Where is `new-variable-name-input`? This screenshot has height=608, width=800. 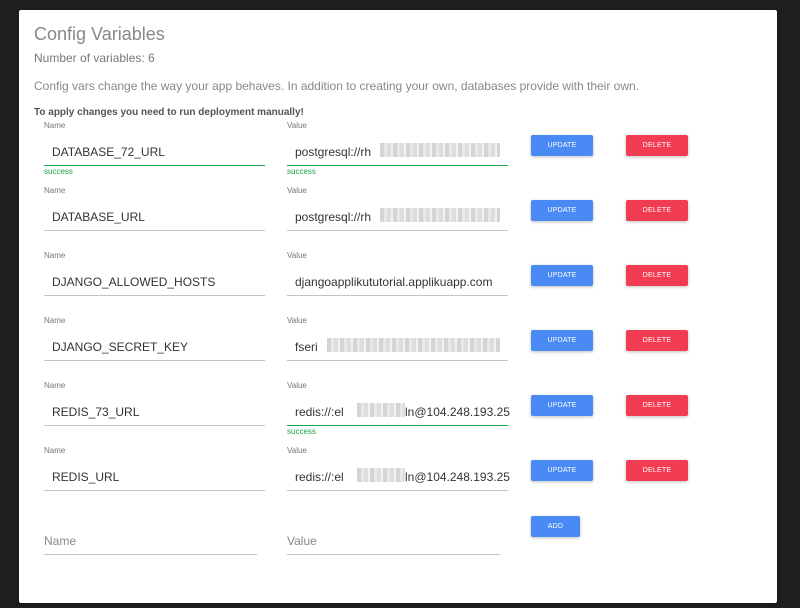 new-variable-name-input is located at coordinates (150, 541).